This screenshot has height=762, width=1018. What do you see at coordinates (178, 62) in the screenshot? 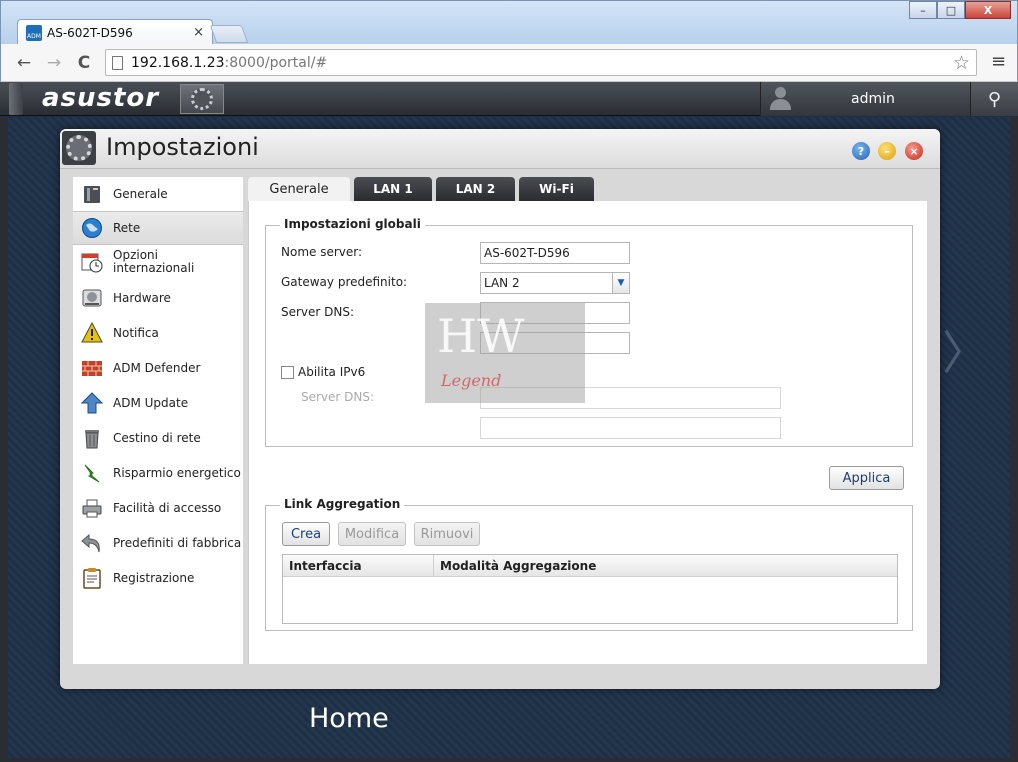
I see `url-host: 192.168.1.23` at bounding box center [178, 62].